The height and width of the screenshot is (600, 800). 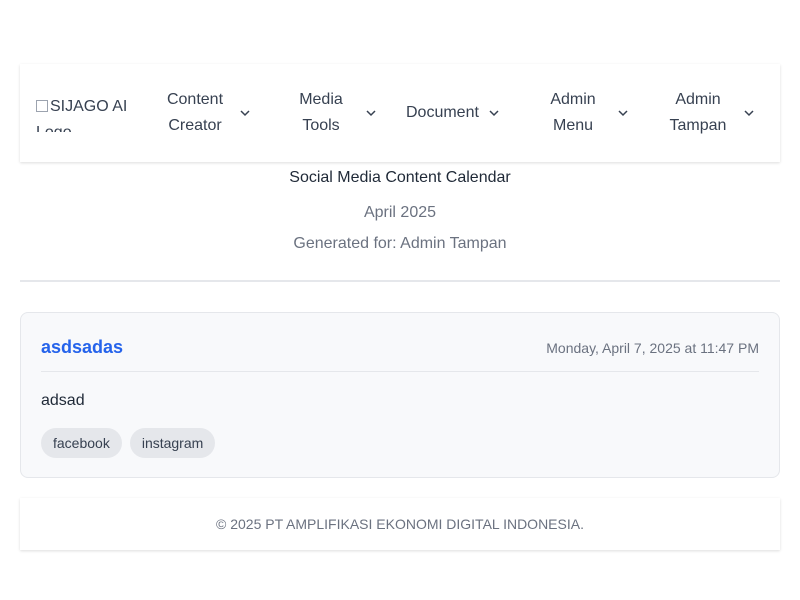 I want to click on tag-instagram: instagram, so click(x=172, y=443).